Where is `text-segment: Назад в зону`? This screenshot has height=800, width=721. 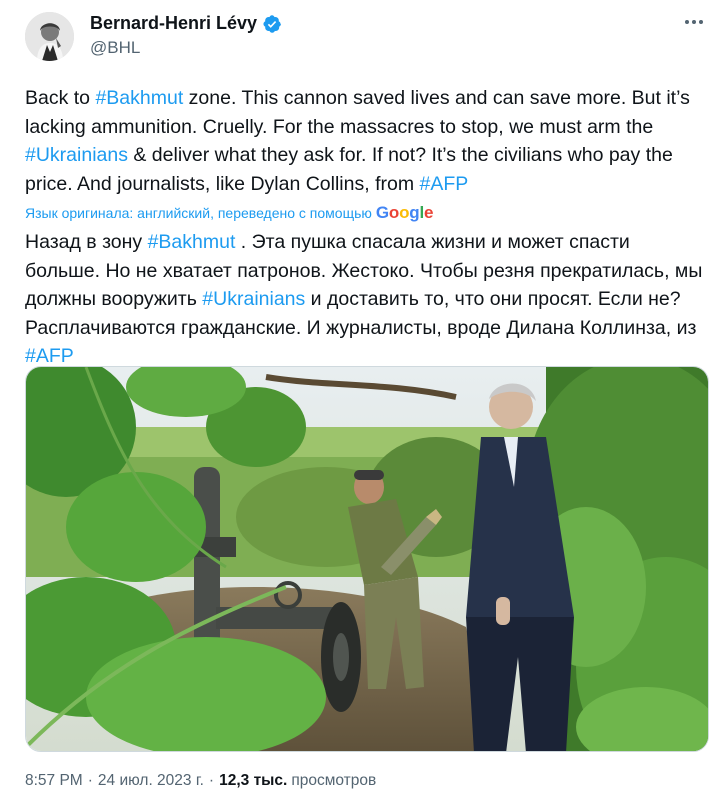
text-segment: Назад в зону is located at coordinates (86, 242).